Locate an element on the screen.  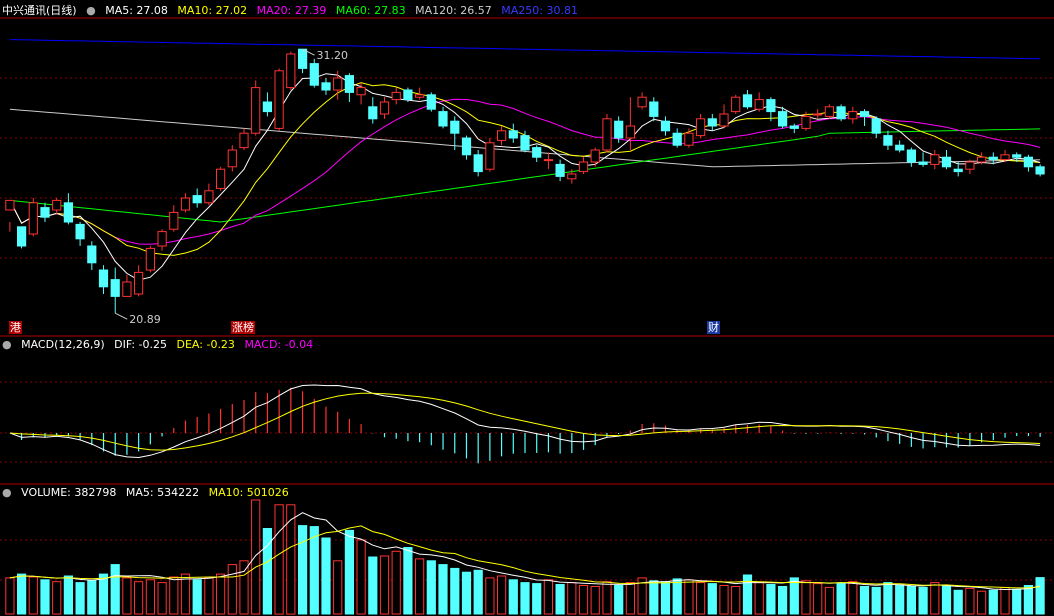
volume-ma5: MA5: 534222 is located at coordinates (162, 492).